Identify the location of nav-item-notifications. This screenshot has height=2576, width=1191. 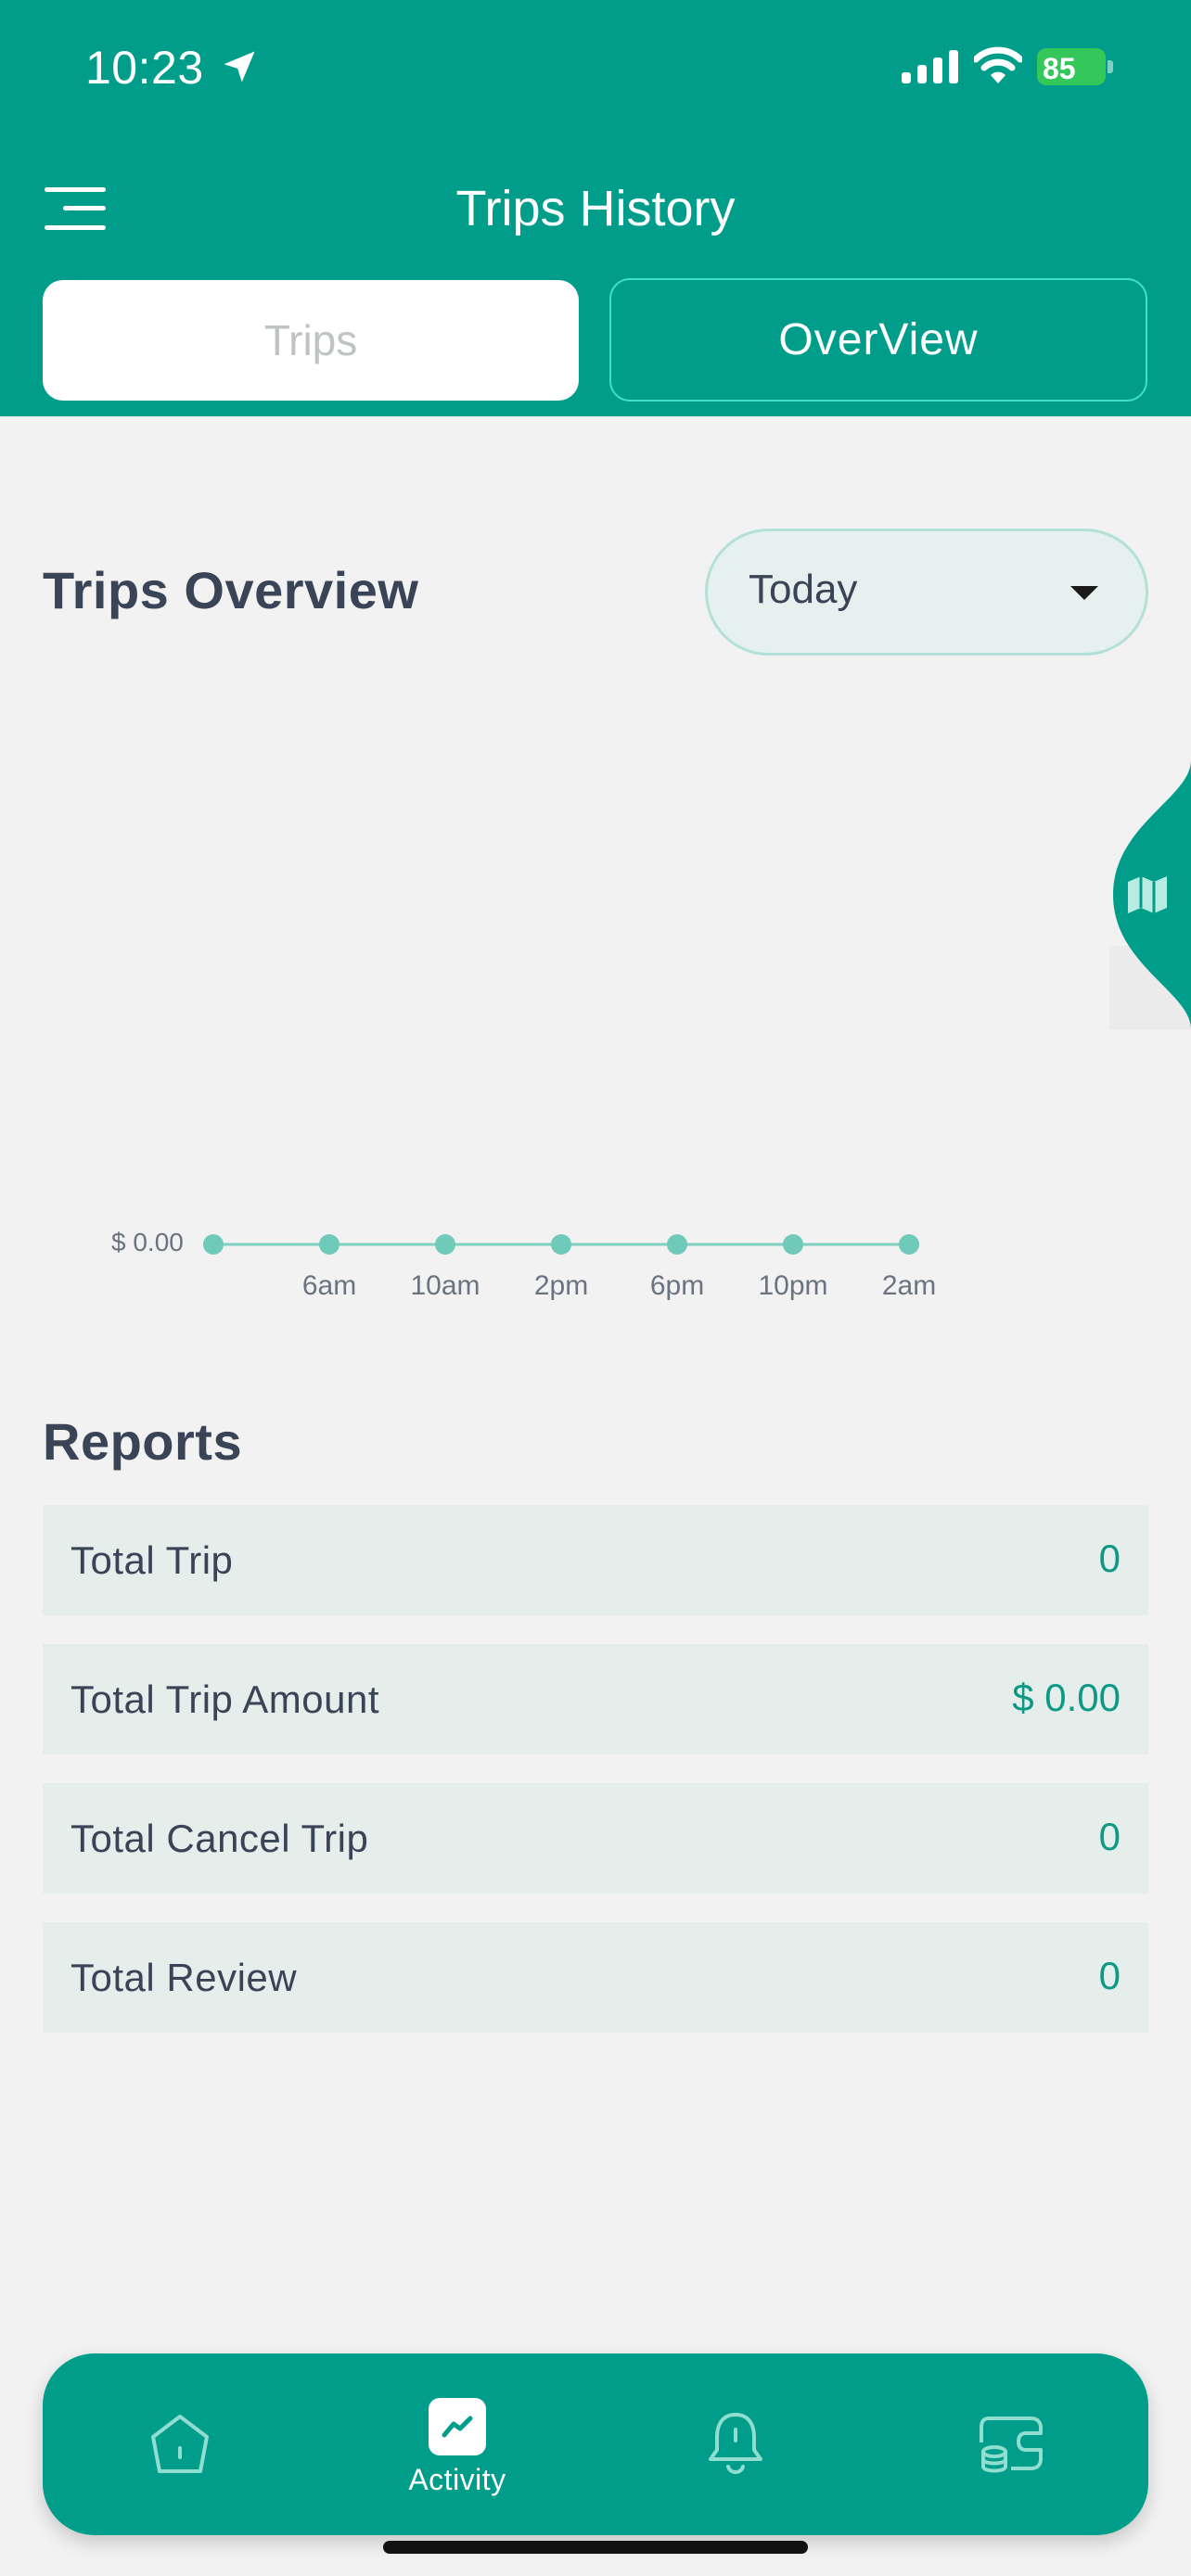
(735, 2444).